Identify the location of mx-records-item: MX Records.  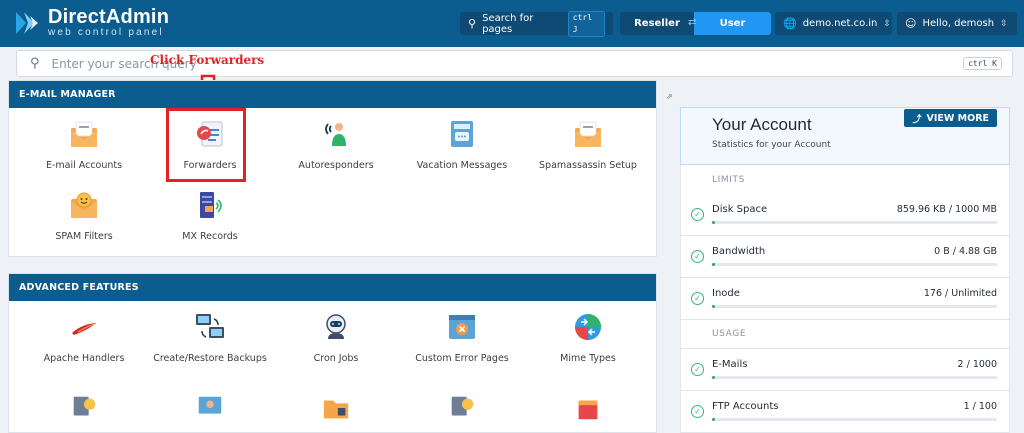
(210, 214).